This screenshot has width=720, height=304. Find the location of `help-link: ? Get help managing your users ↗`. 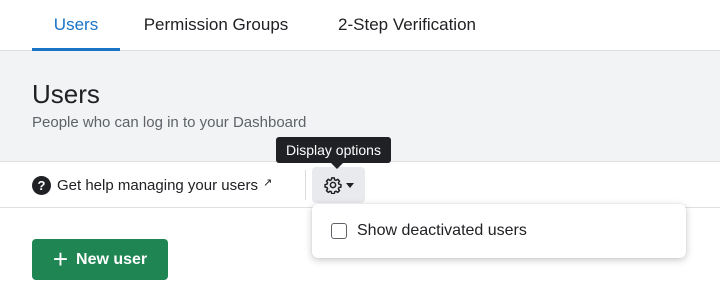

help-link: ? Get help managing your users ↗ is located at coordinates (152, 185).